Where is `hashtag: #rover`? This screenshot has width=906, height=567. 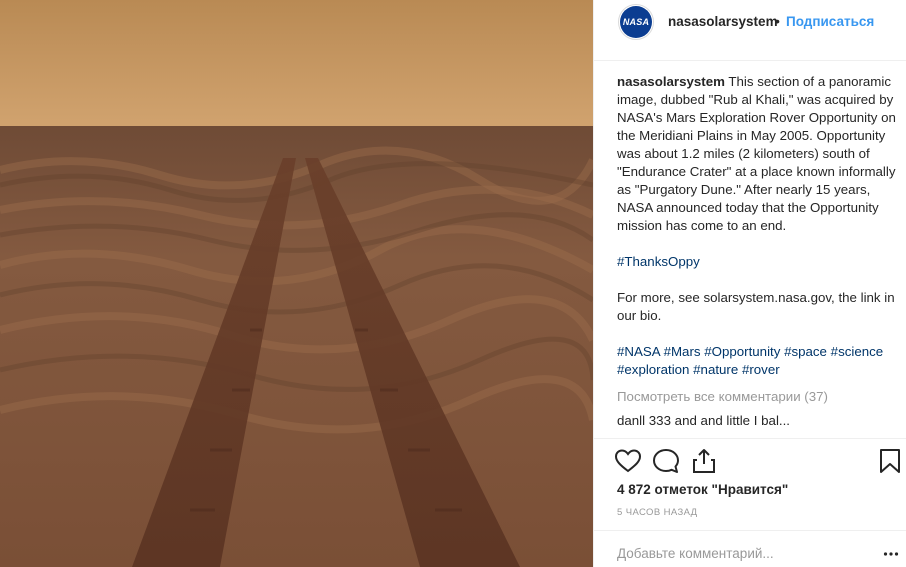
hashtag: #rover is located at coordinates (761, 369).